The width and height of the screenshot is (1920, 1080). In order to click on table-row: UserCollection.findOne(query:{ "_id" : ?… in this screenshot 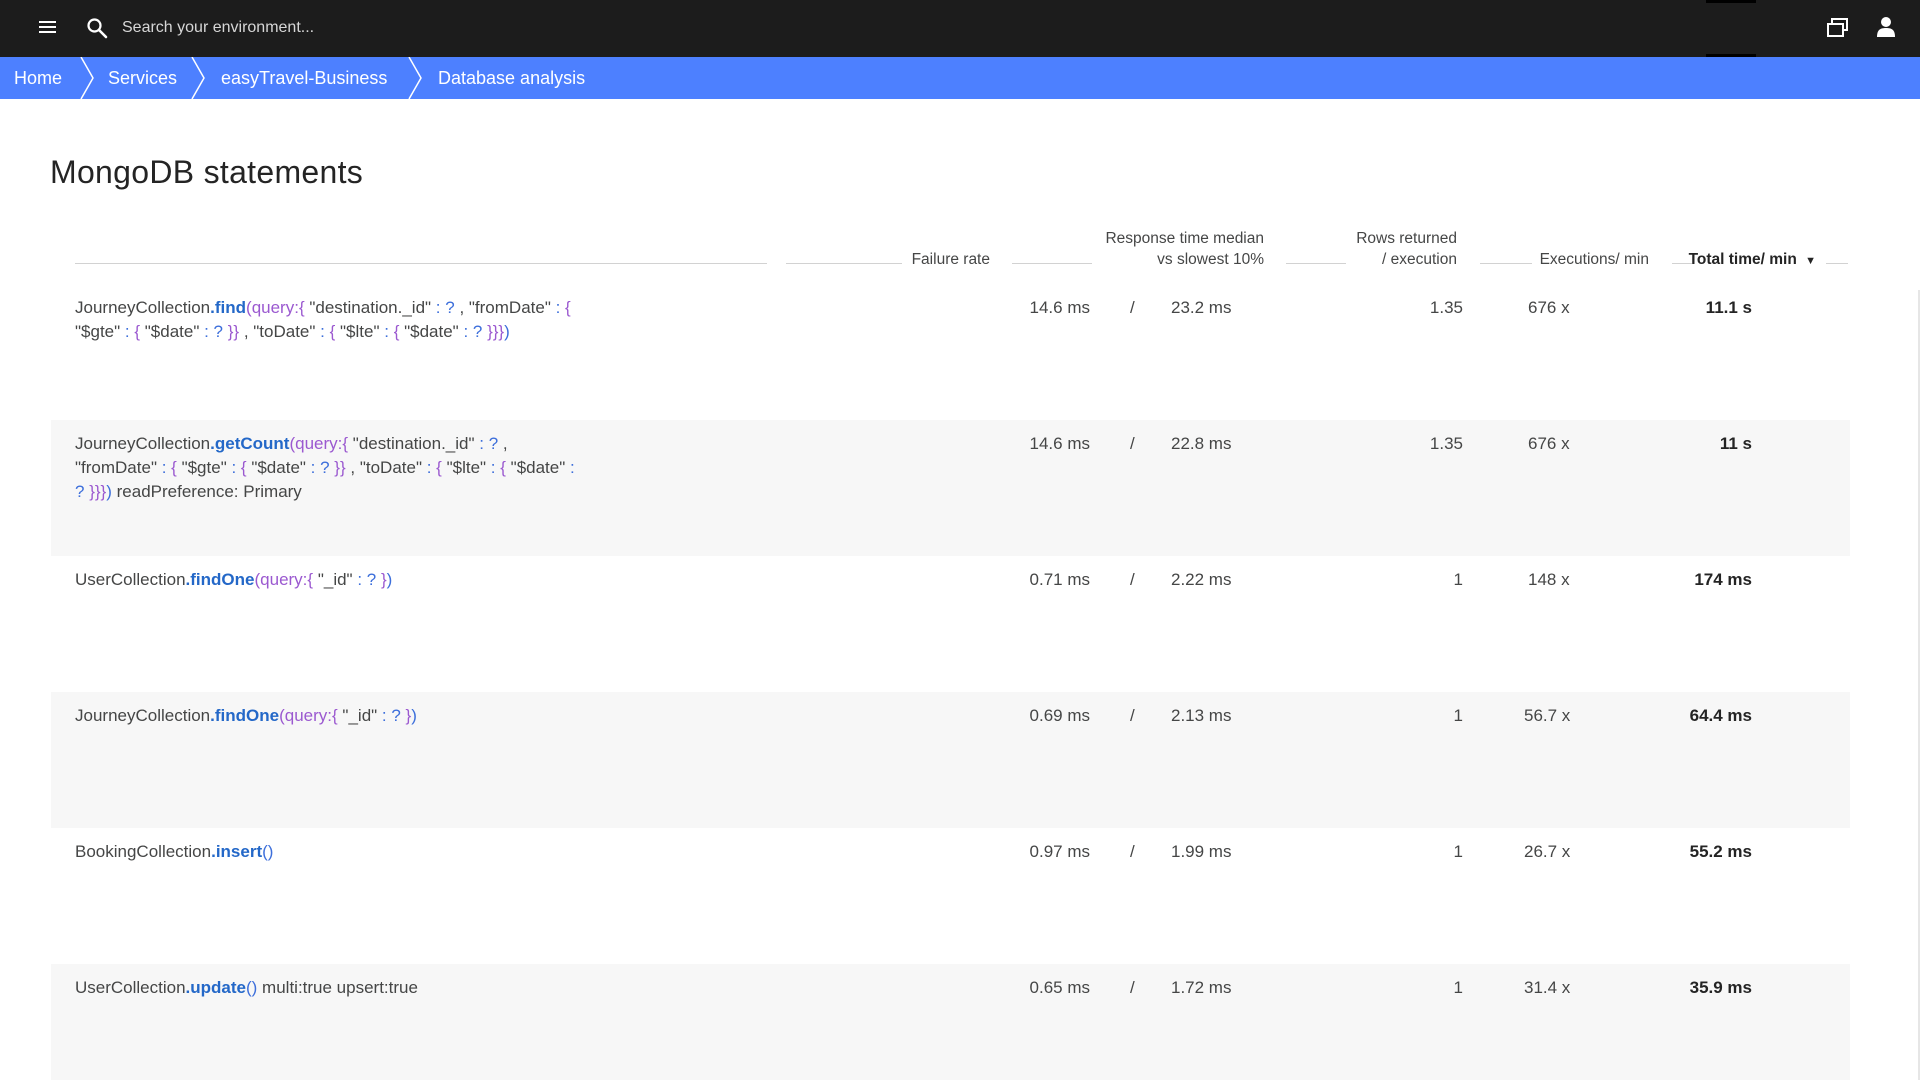, I will do `click(950, 624)`.